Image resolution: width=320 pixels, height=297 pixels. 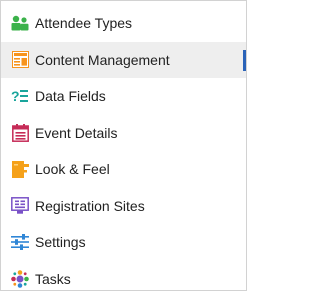 I want to click on tasks-icon, so click(x=20, y=279).